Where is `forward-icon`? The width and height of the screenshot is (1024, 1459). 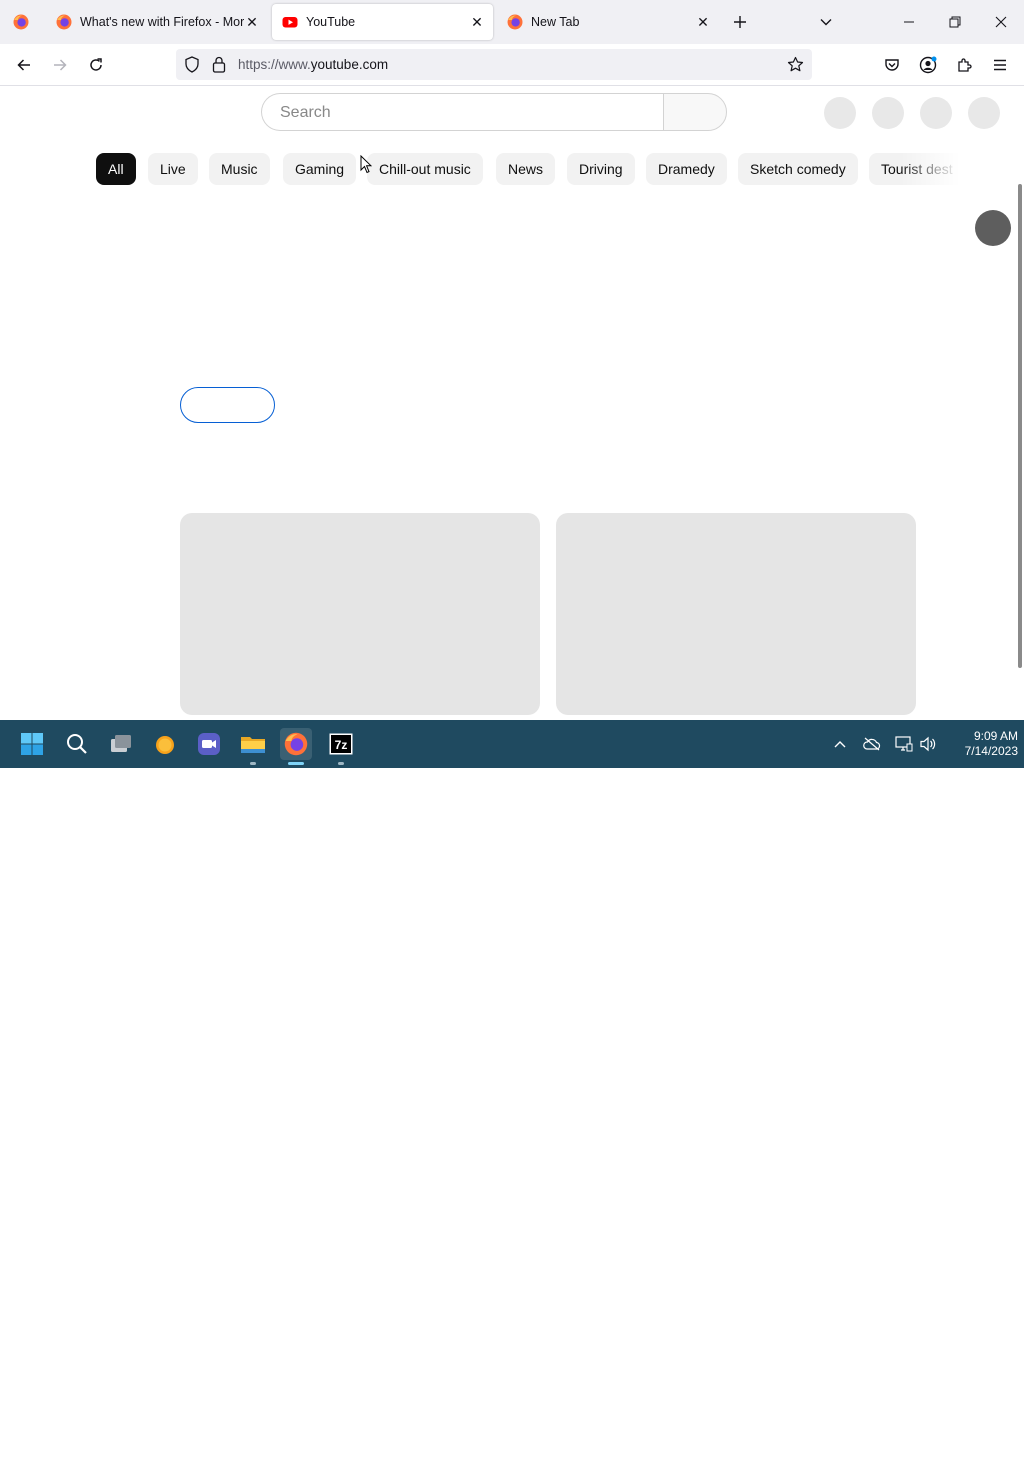 forward-icon is located at coordinates (60, 65).